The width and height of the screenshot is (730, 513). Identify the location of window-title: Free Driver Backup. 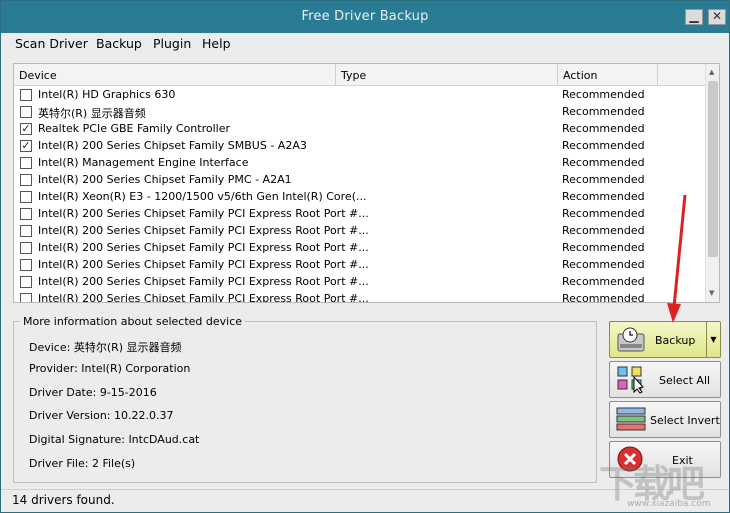
(365, 16).